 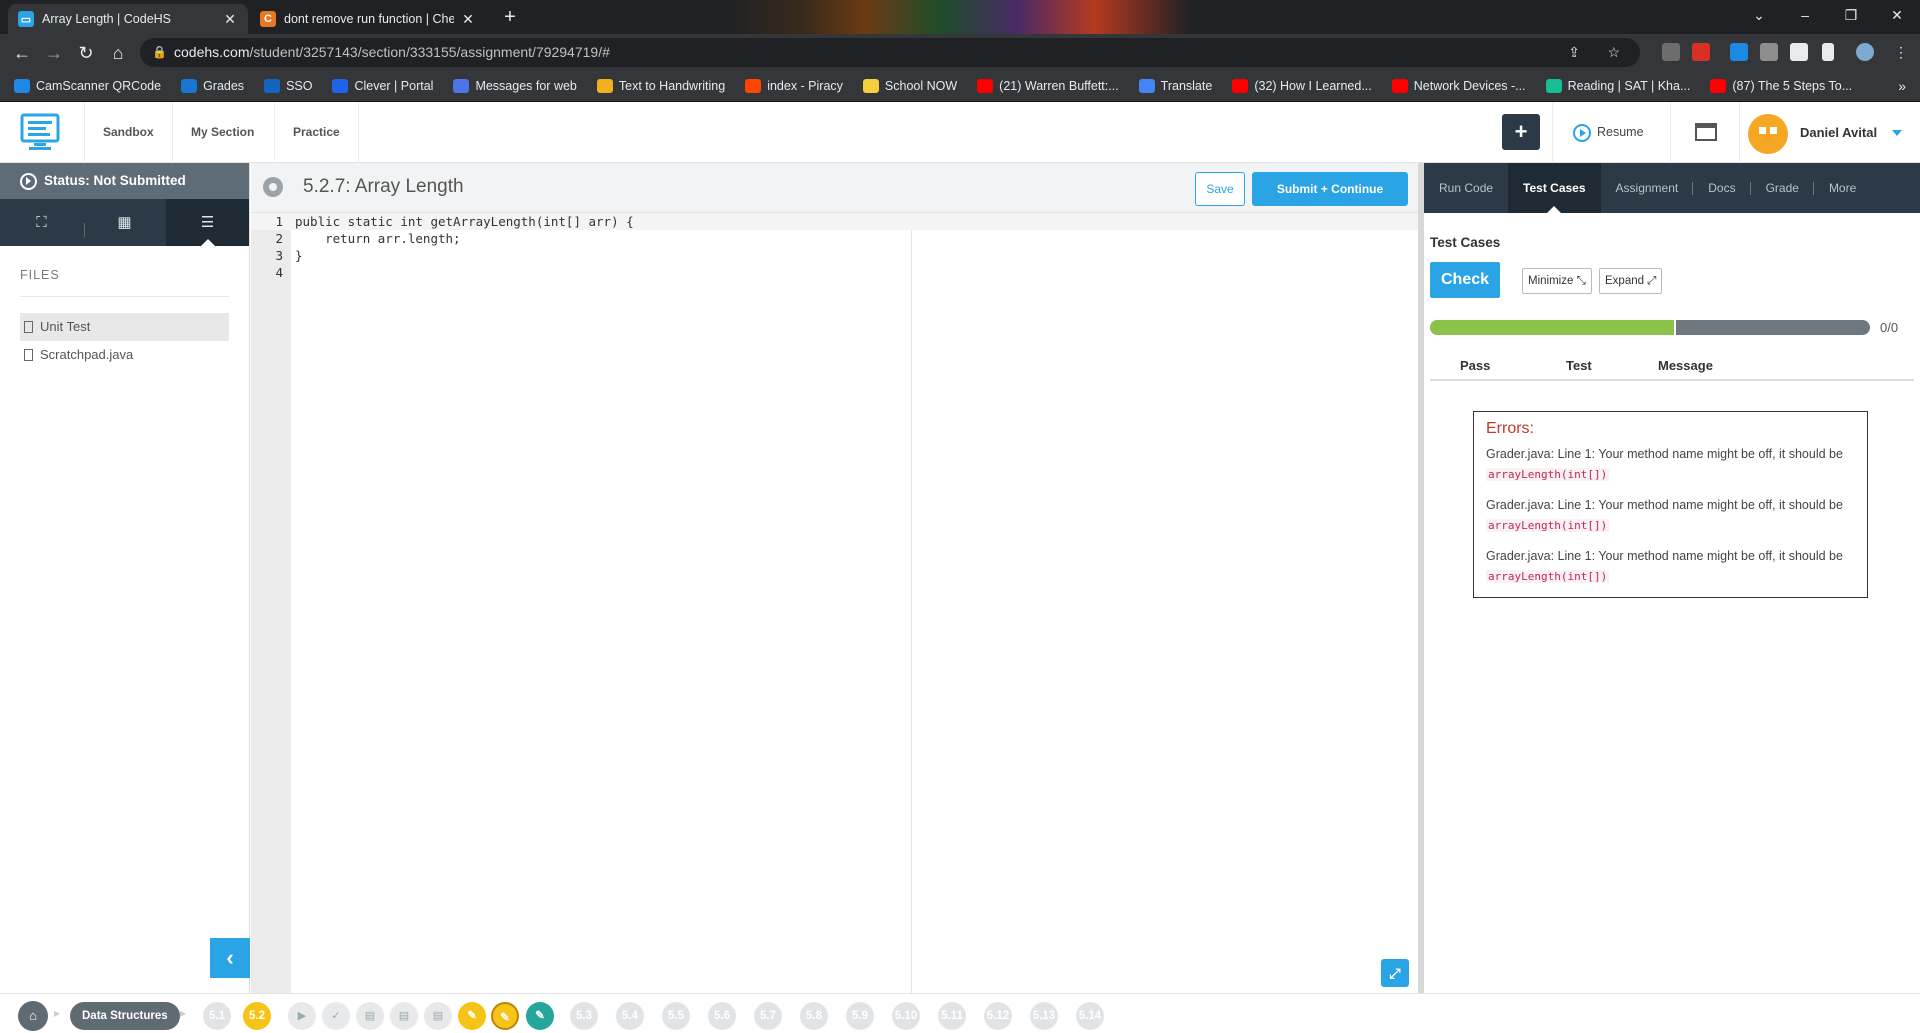 What do you see at coordinates (1395, 973) in the screenshot?
I see `expand-editor-button: ⤢` at bounding box center [1395, 973].